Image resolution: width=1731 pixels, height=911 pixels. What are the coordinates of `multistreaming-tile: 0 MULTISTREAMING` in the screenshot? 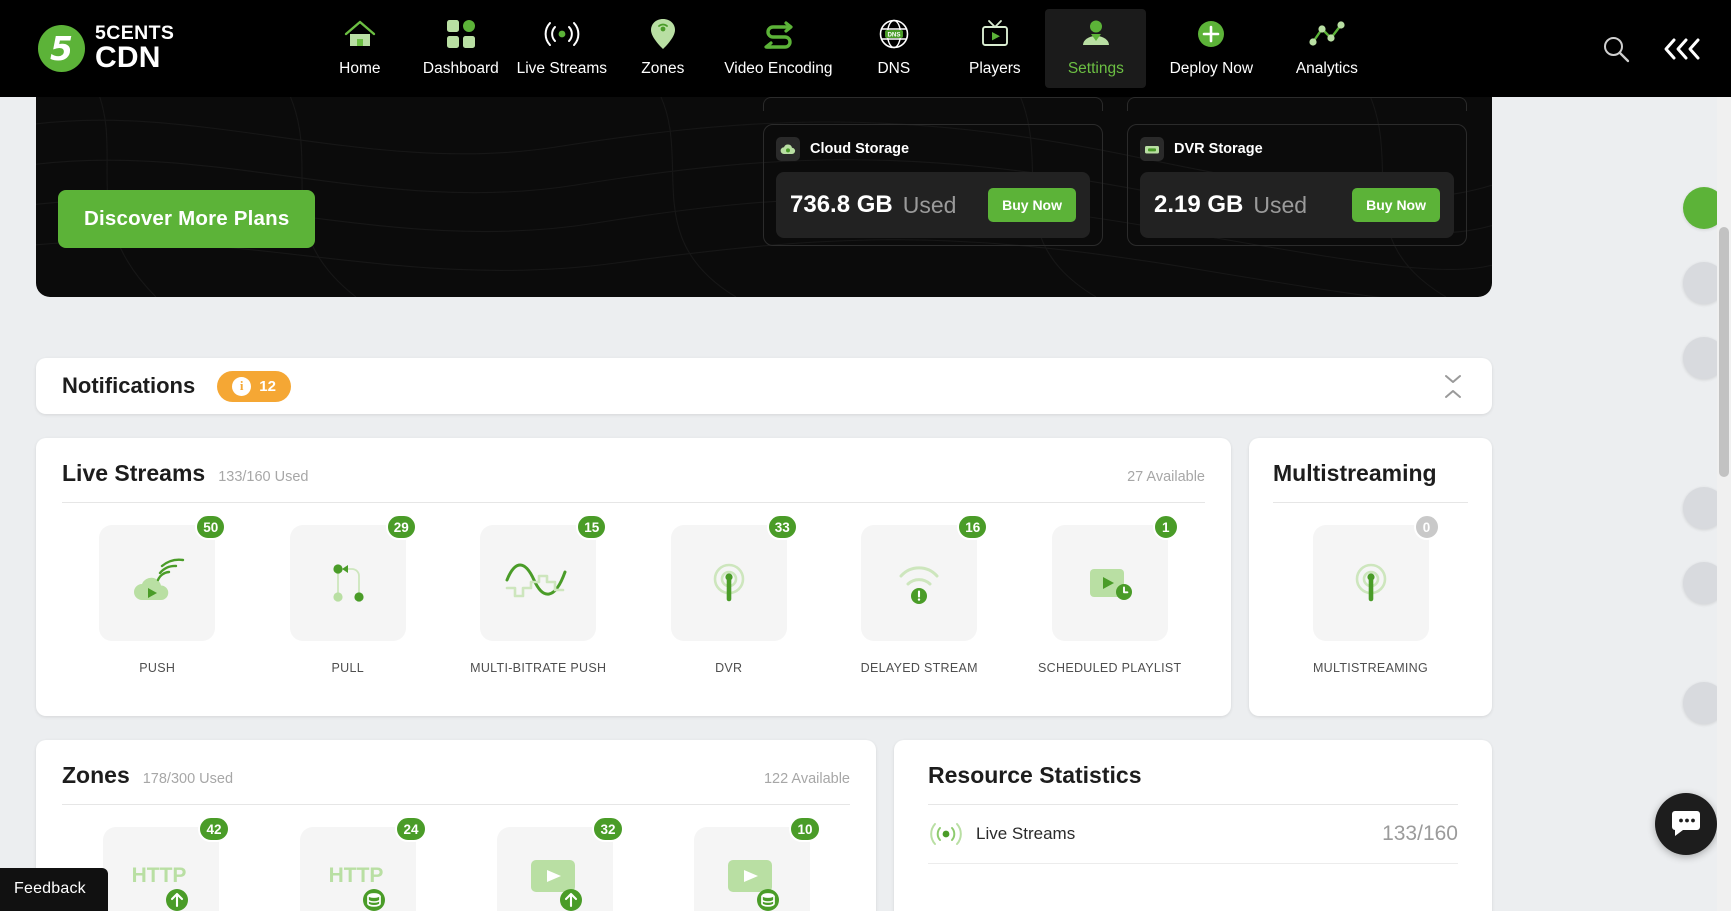 It's located at (1370, 594).